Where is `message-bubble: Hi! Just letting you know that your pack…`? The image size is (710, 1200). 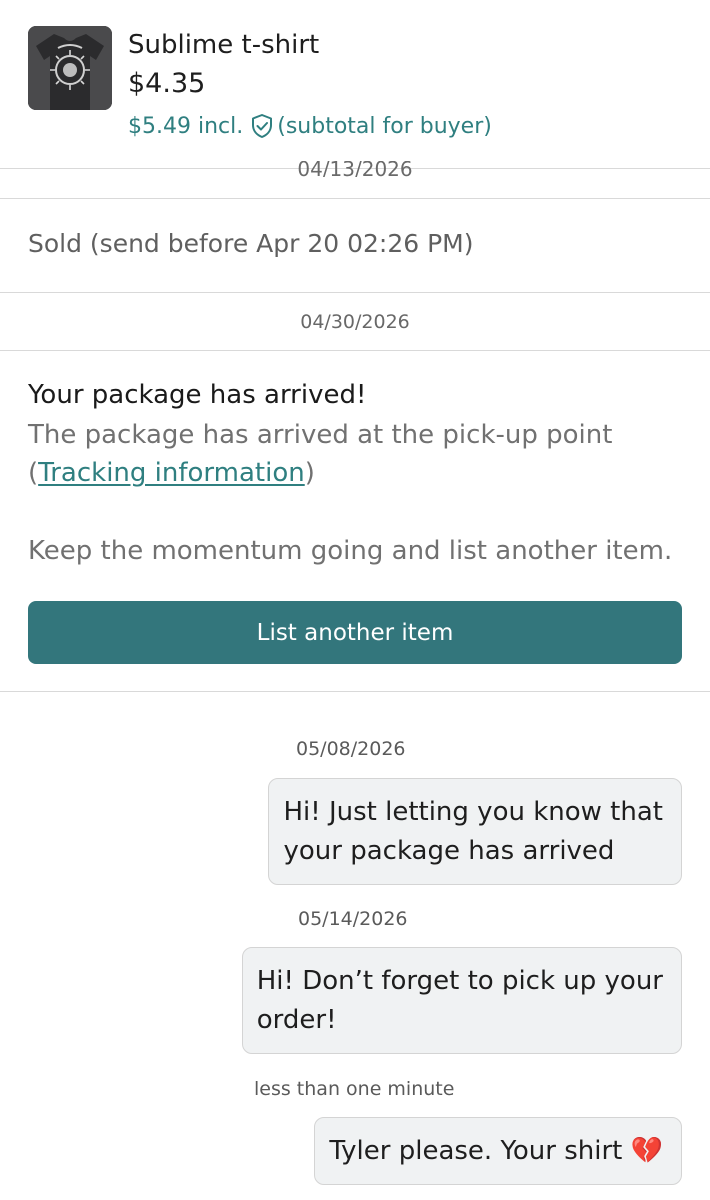 message-bubble: Hi! Just letting you know that your pack… is located at coordinates (475, 831).